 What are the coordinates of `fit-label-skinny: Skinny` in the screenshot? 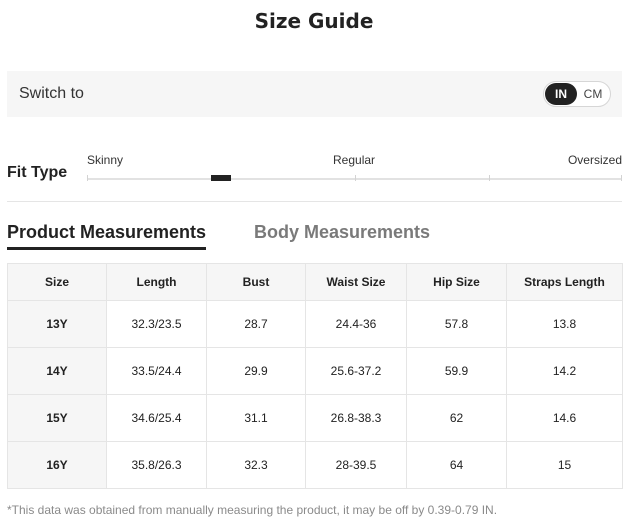 It's located at (105, 160).